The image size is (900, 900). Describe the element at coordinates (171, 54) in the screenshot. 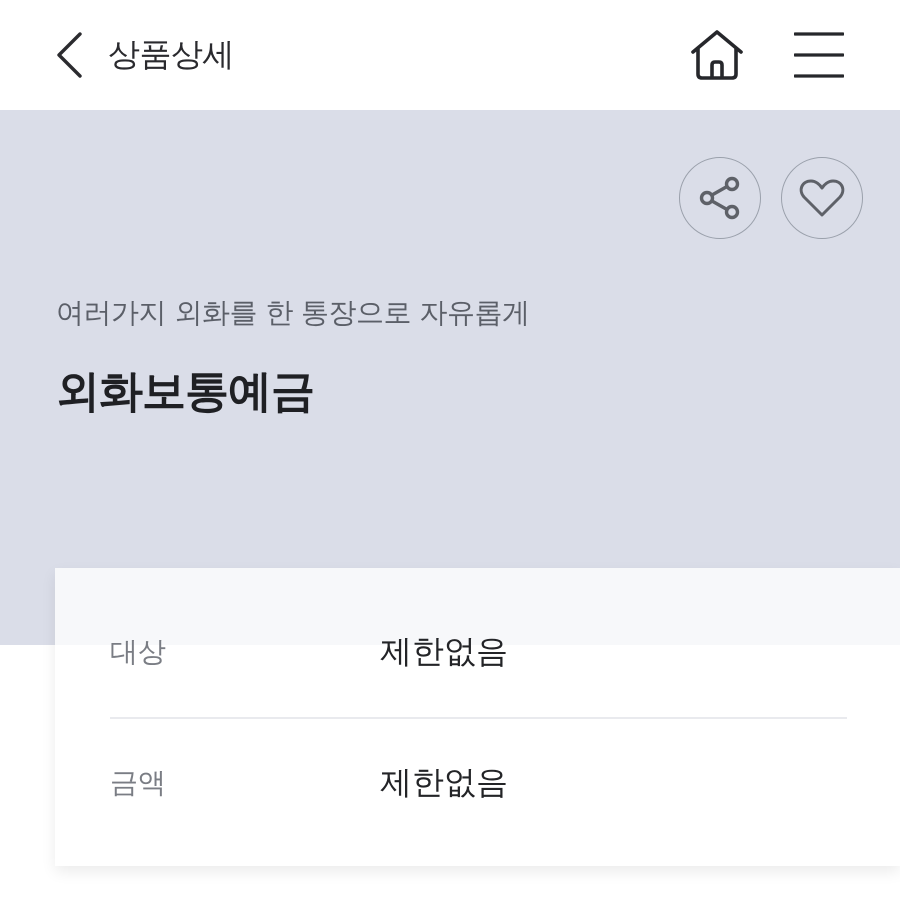

I see `page-title: 상품상세` at that location.